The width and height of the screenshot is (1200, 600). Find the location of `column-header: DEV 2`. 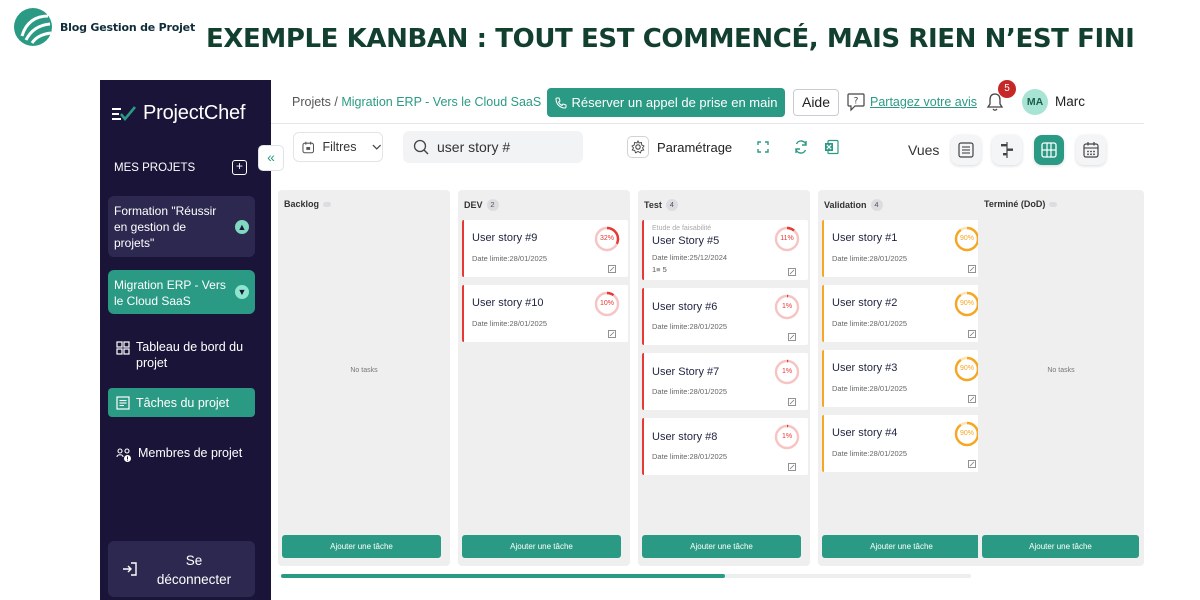

column-header: DEV 2 is located at coordinates (481, 205).